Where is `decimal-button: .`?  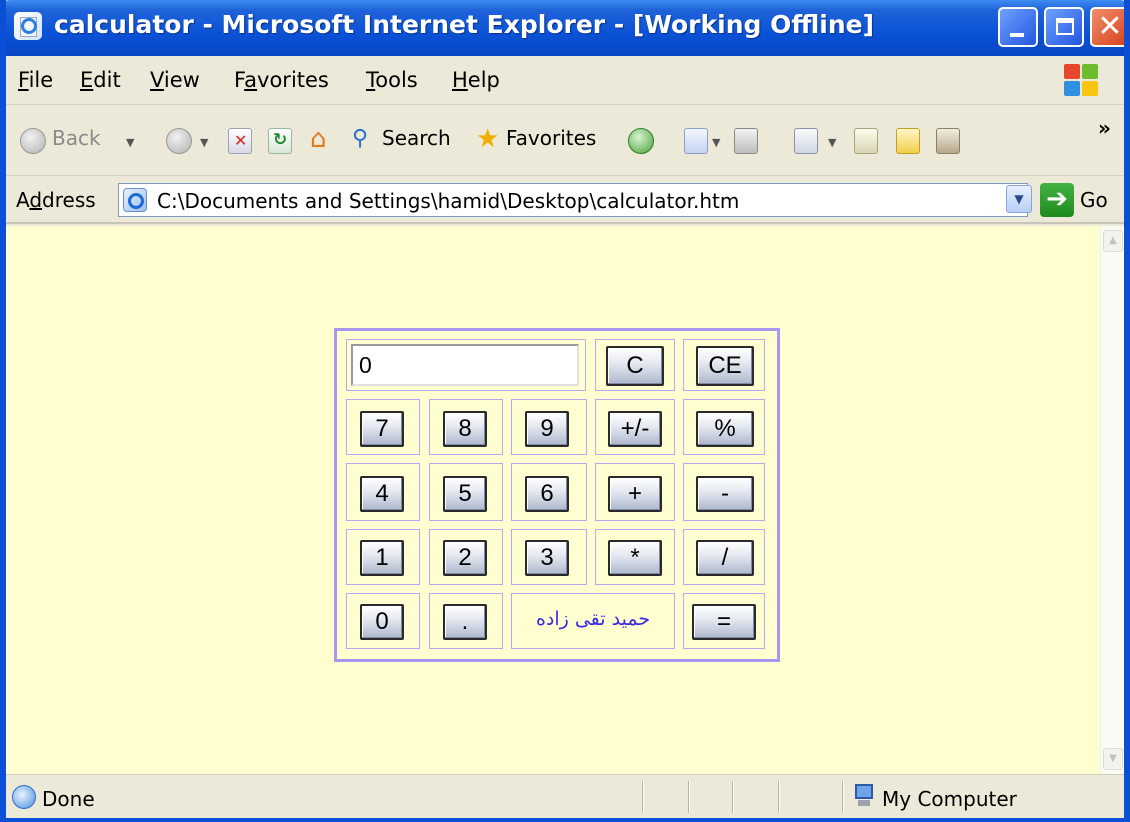
decimal-button: . is located at coordinates (465, 622).